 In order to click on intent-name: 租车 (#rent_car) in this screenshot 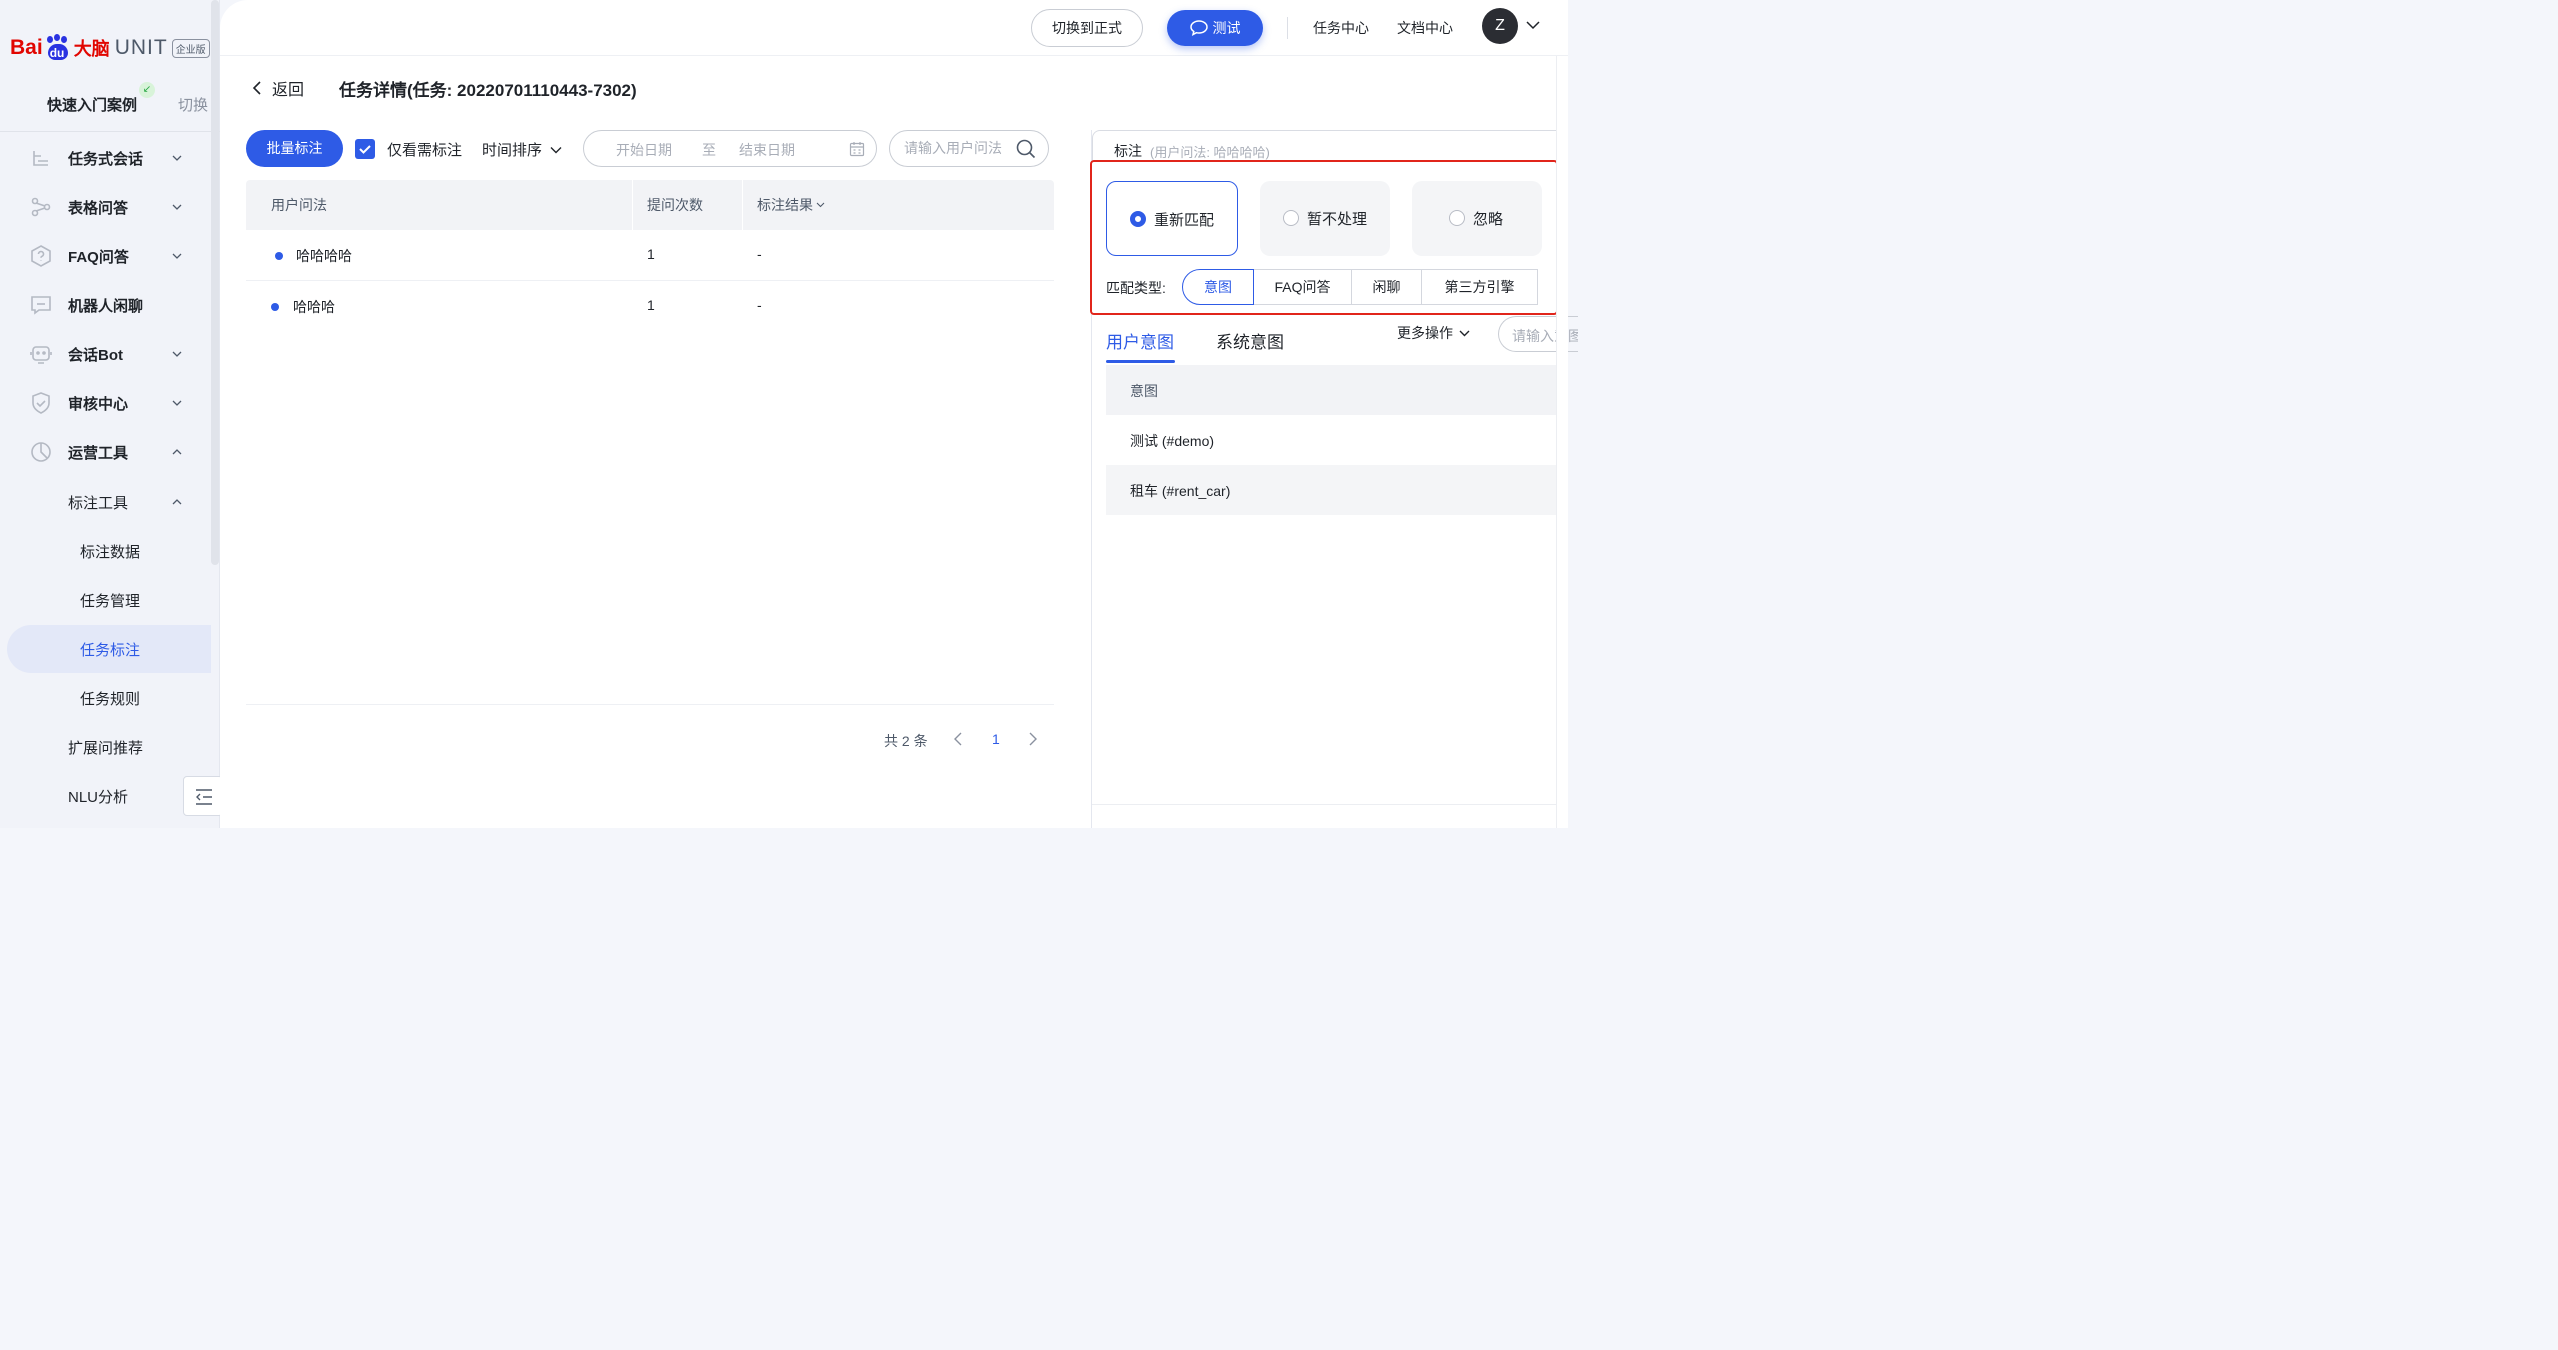, I will do `click(1180, 491)`.